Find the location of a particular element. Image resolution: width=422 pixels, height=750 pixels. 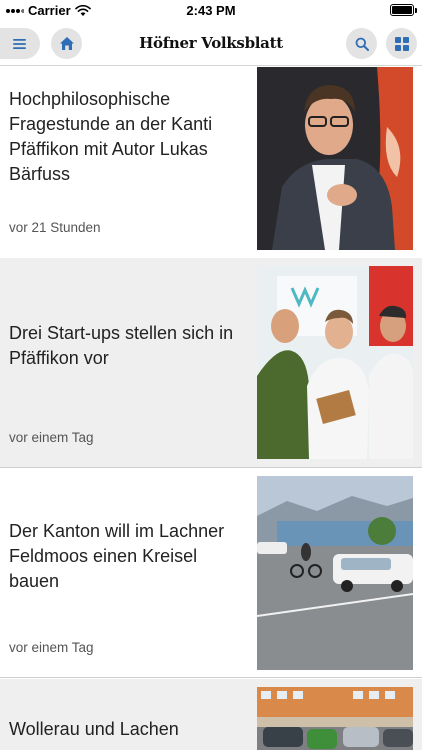

status-bar: Carrier 2:43 PM is located at coordinates (211, 11).